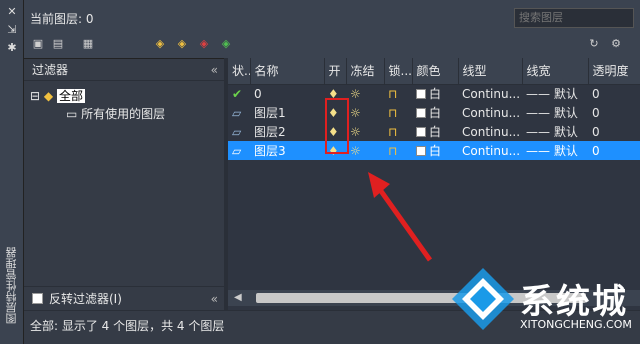 This screenshot has height=344, width=640. I want to click on filter-group-icon: ▭, so click(72, 114).